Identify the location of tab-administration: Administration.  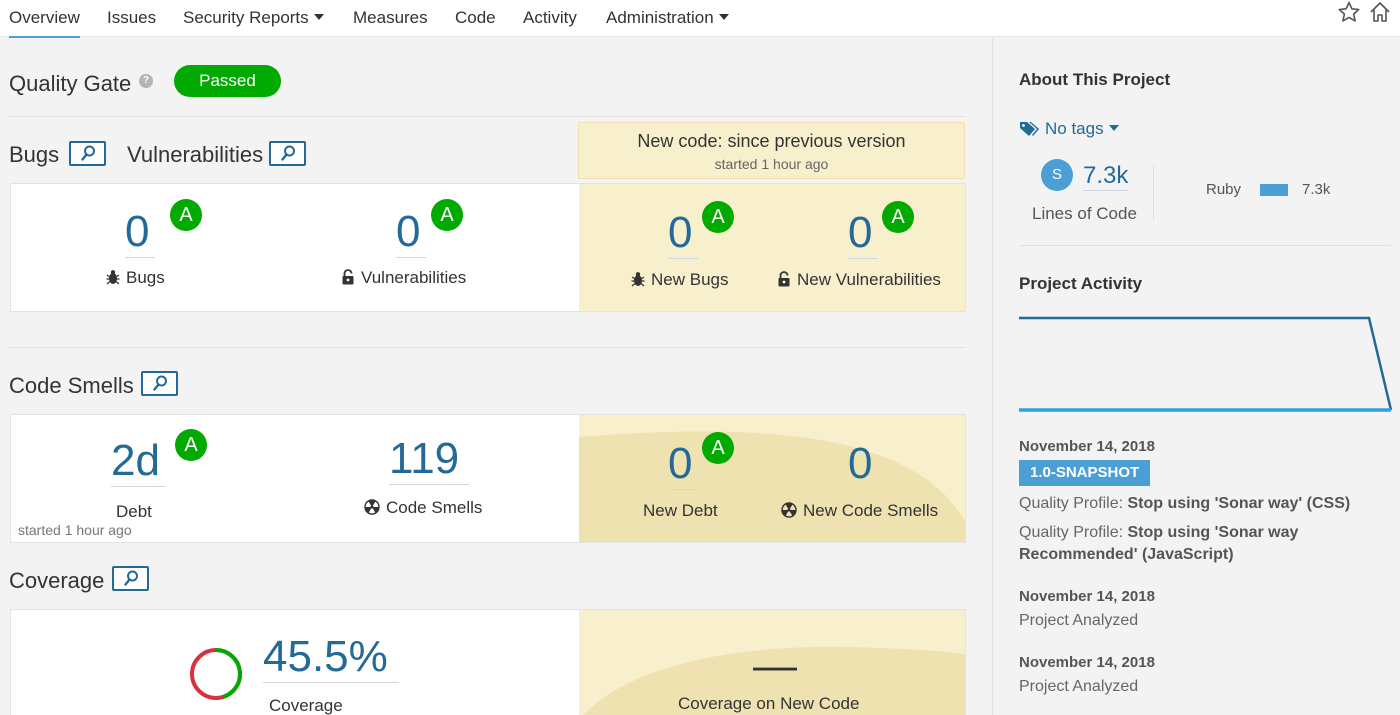
(667, 18).